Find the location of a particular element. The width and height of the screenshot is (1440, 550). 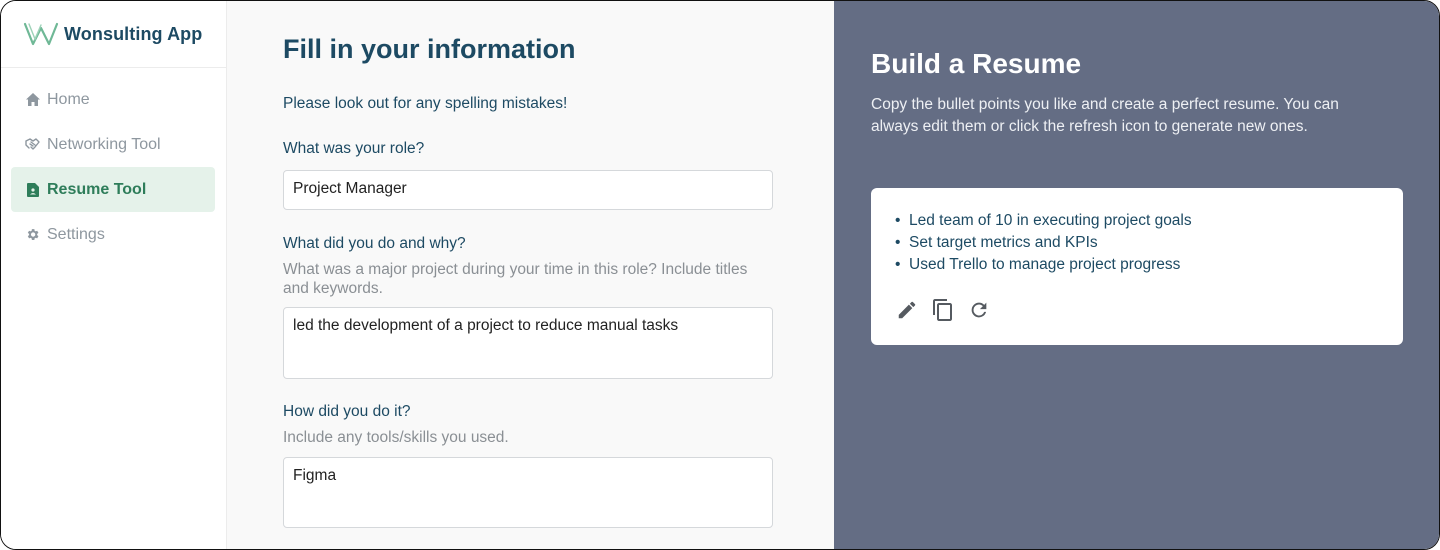

sidebar-item-resume-tool: Resume Tool is located at coordinates (113, 189).